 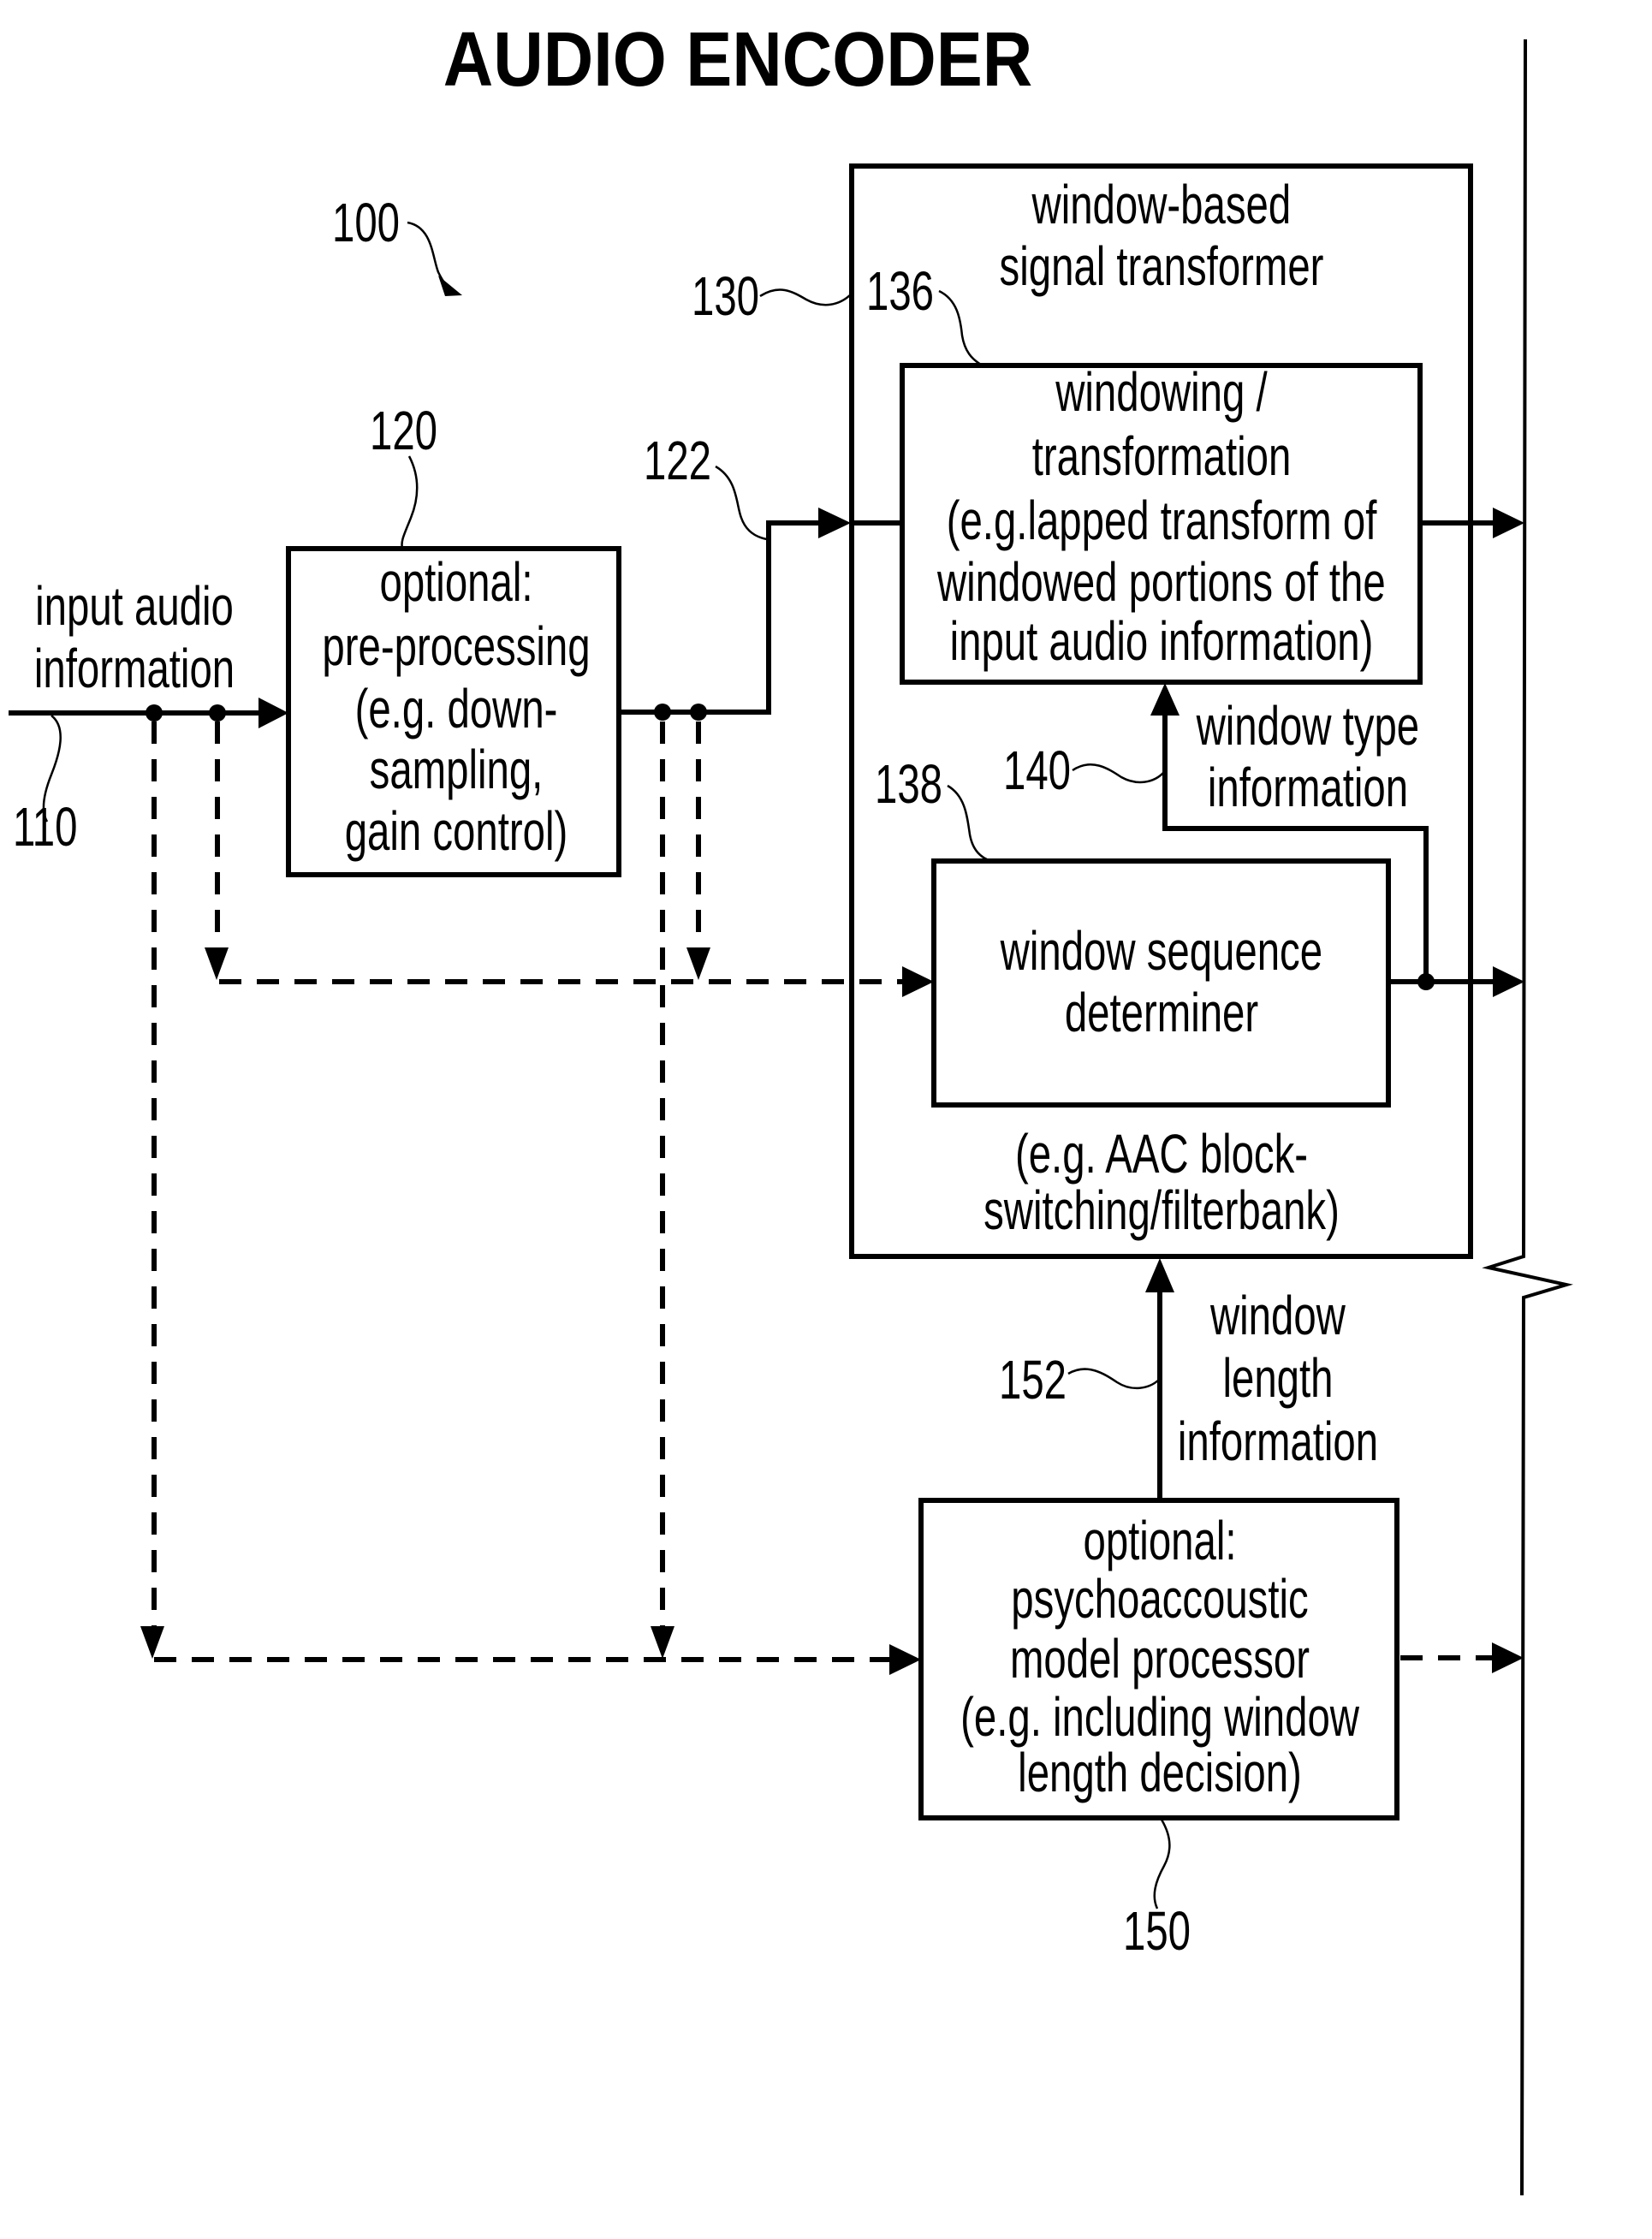 What do you see at coordinates (1162, 641) in the screenshot?
I see `windowing-line: input audio information)` at bounding box center [1162, 641].